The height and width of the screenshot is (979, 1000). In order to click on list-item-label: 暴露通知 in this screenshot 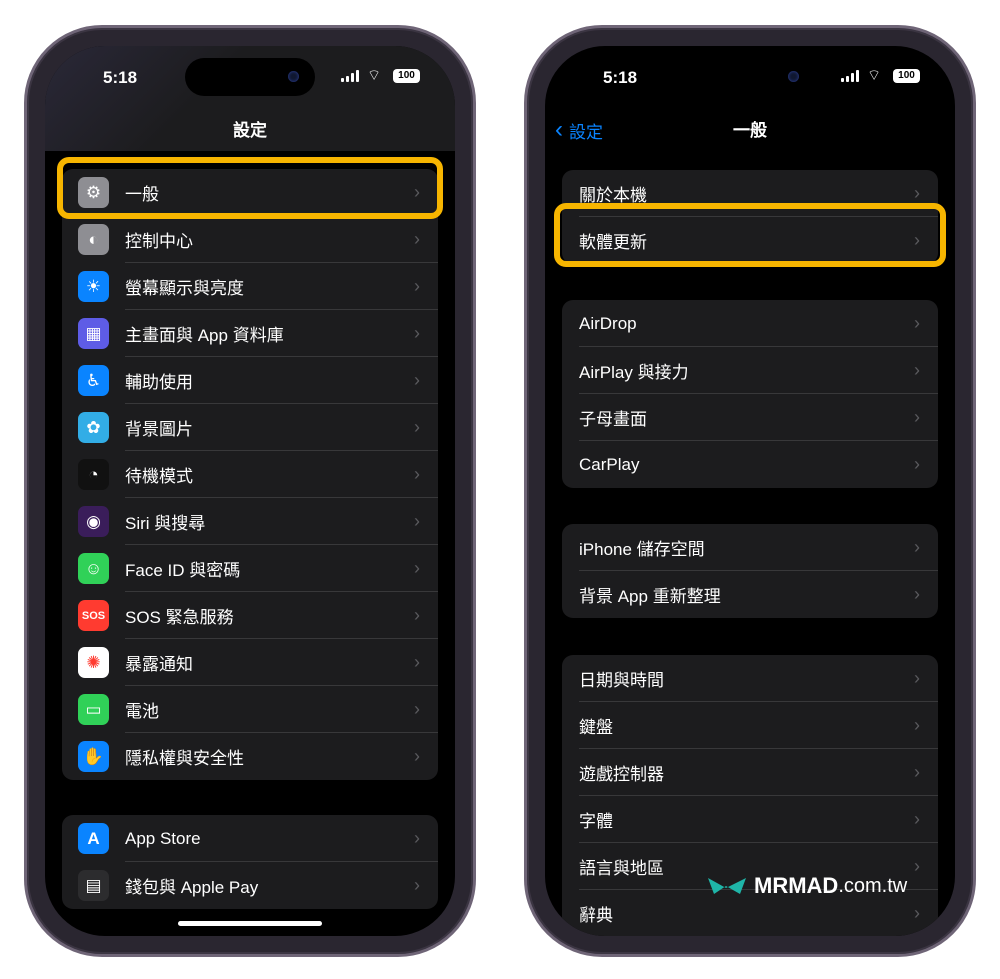, I will do `click(159, 664)`.